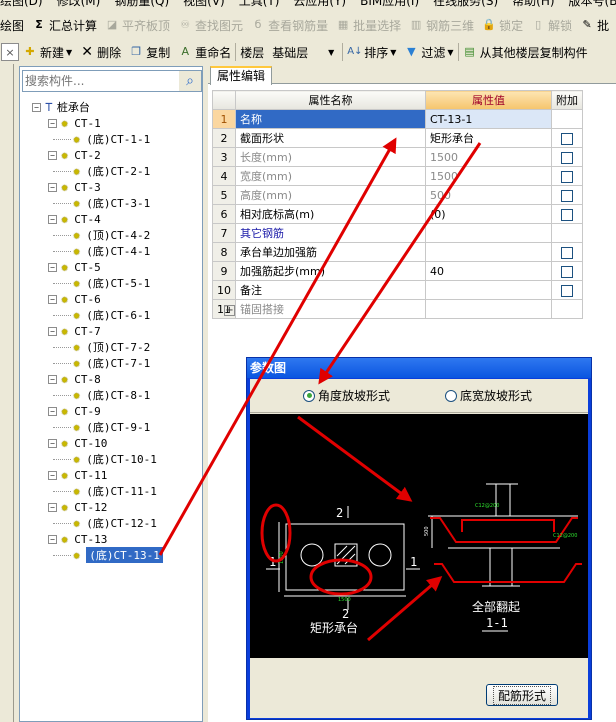 The image size is (616, 722). I want to click on radio-bottom-width-slope: 底宽放坡形式, so click(488, 395).